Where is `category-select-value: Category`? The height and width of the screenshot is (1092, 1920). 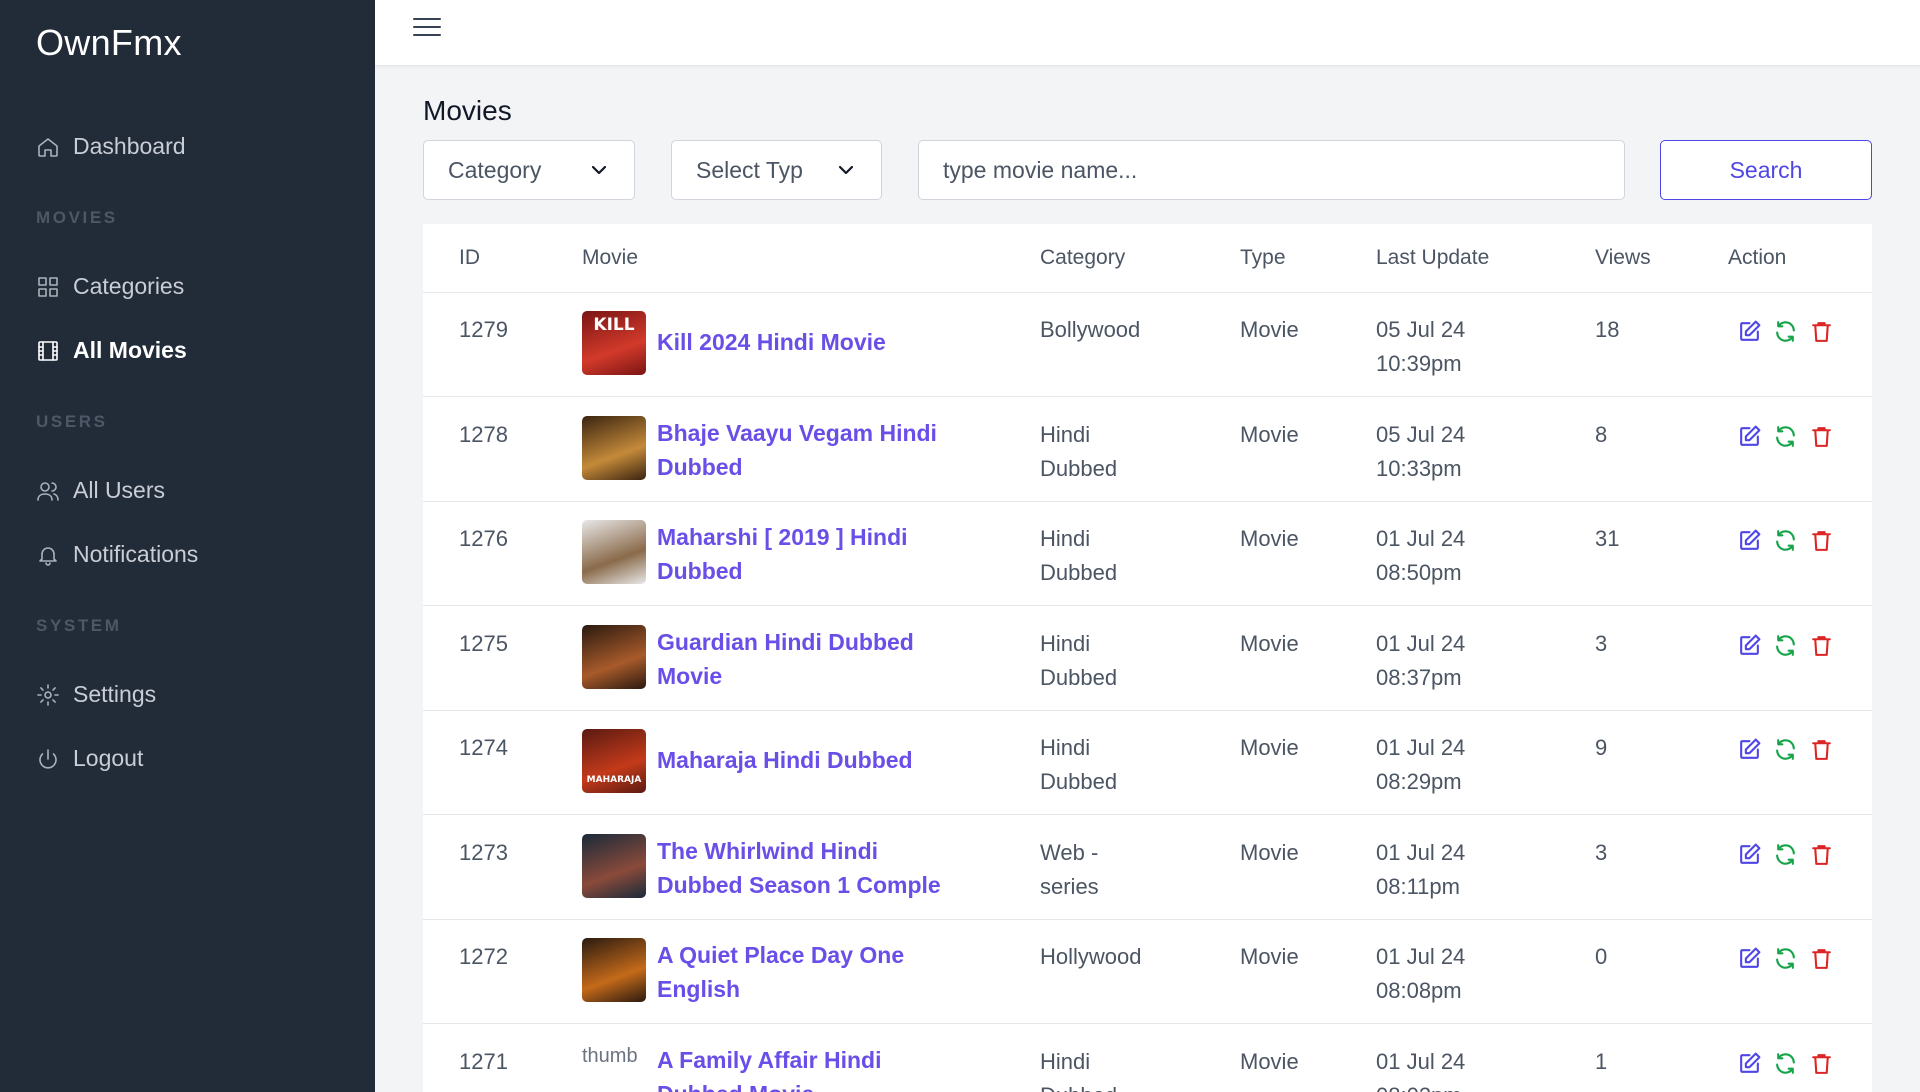 category-select-value: Category is located at coordinates (495, 169).